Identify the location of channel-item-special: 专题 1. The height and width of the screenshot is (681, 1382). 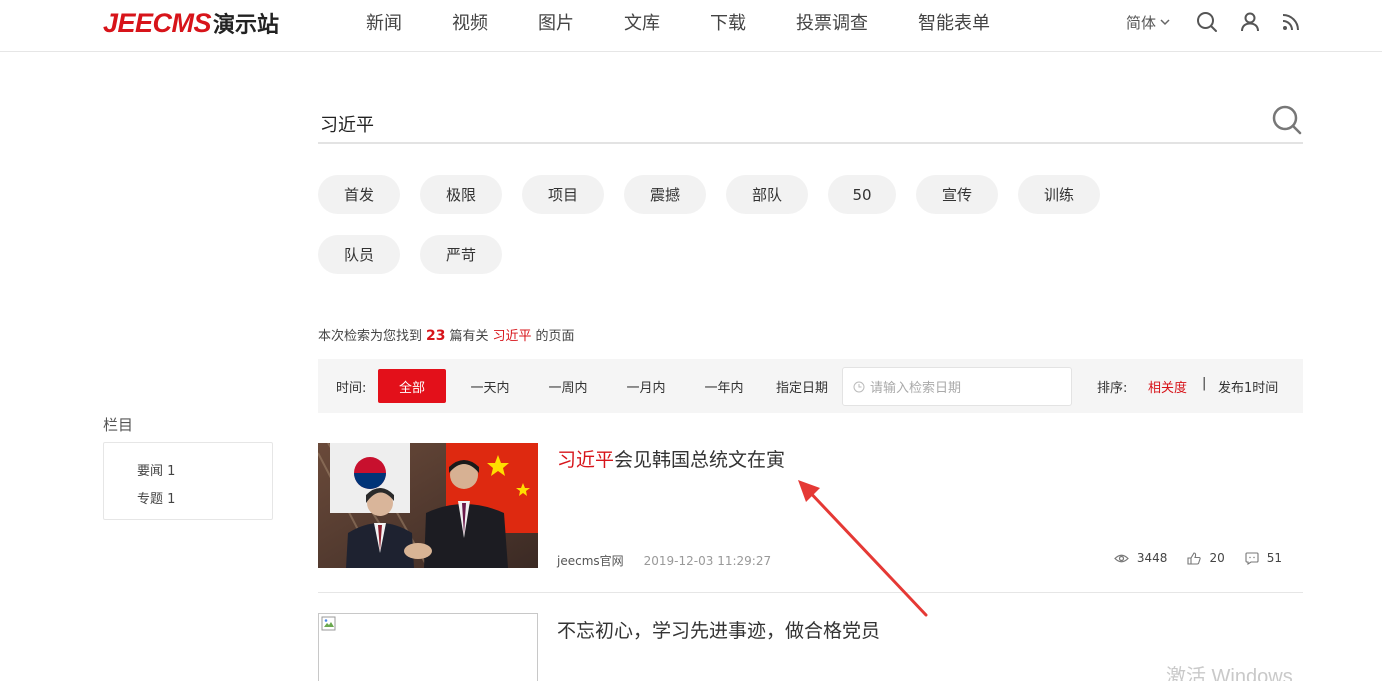
(204, 500).